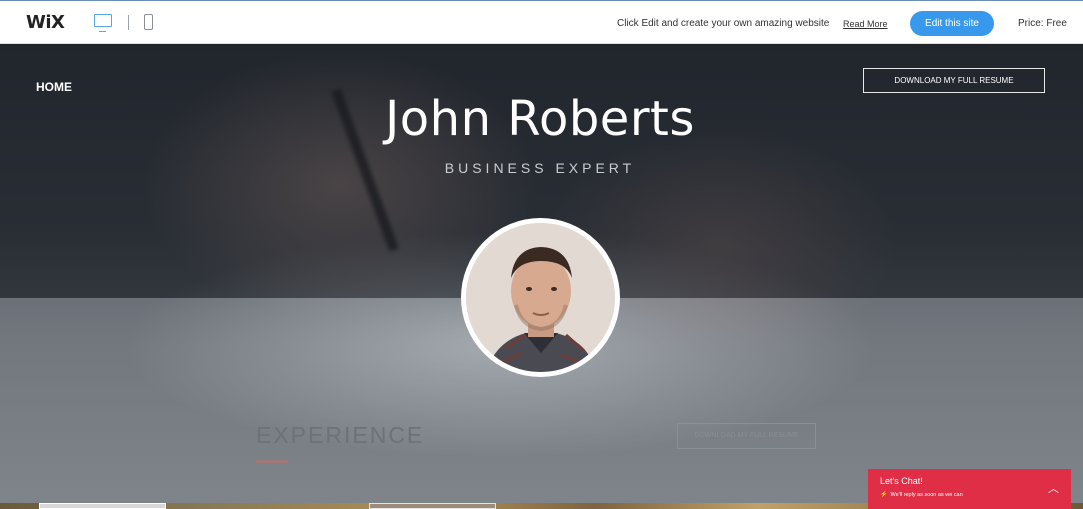 This screenshot has width=1083, height=509. Describe the element at coordinates (952, 23) in the screenshot. I see `edit-site-button: Edit this site` at that location.